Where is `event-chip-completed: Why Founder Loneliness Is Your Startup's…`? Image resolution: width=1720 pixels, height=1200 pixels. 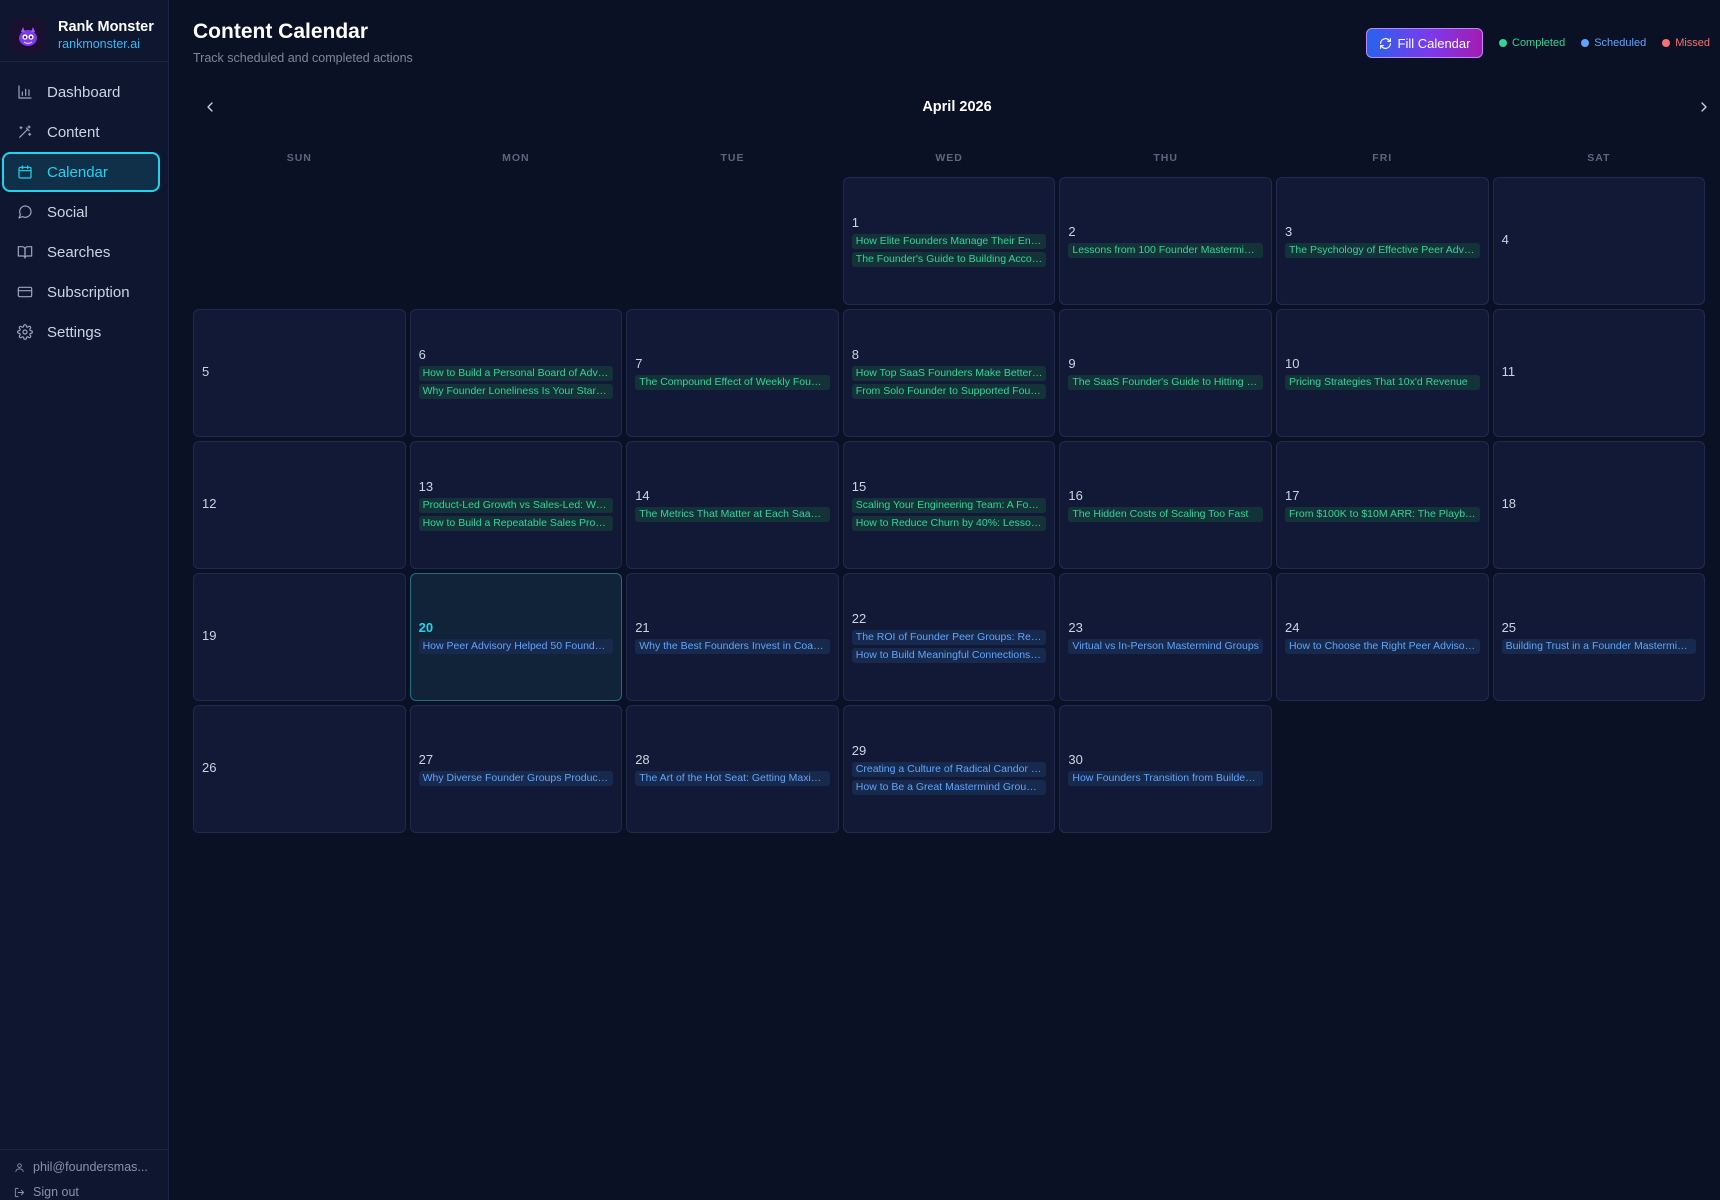 event-chip-completed: Why Founder Loneliness Is Your Startup's… is located at coordinates (516, 391).